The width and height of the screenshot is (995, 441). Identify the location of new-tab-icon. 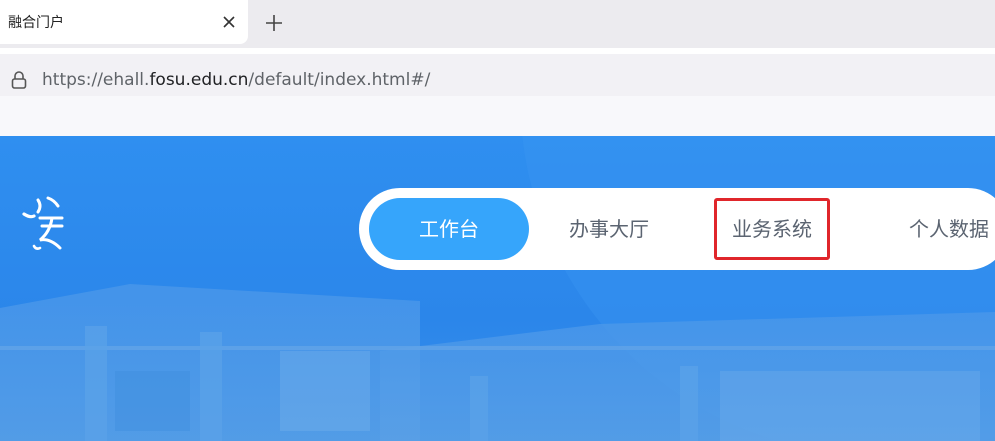
(274, 23).